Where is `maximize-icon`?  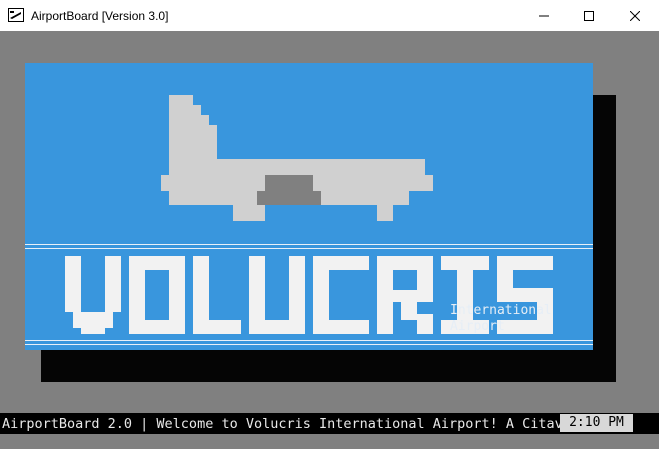
maximize-icon is located at coordinates (589, 15).